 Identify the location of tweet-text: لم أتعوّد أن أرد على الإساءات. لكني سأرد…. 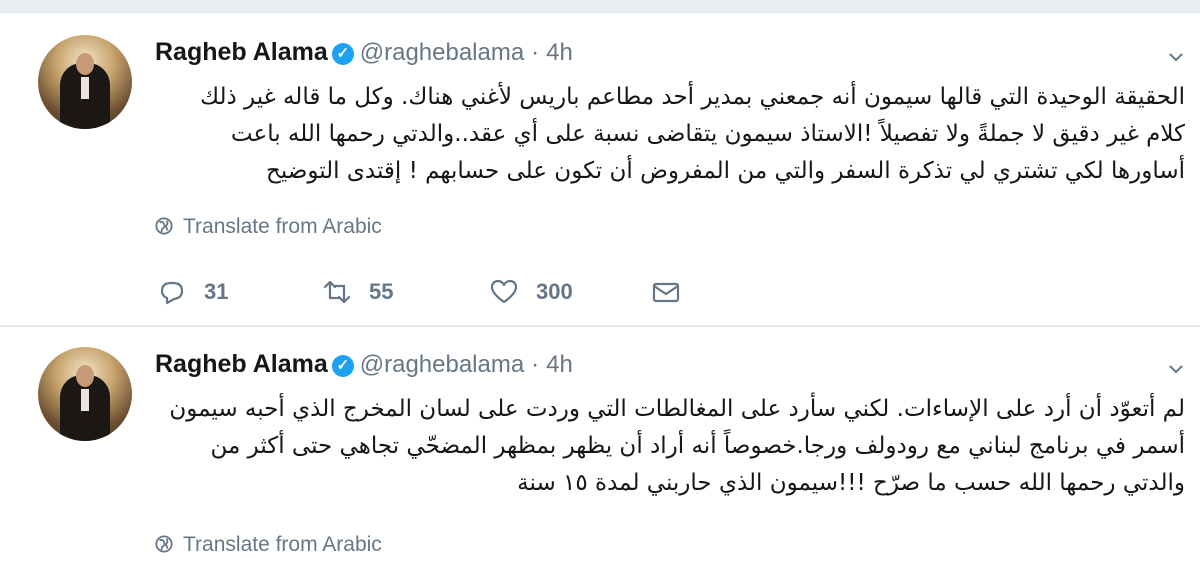
(677, 446).